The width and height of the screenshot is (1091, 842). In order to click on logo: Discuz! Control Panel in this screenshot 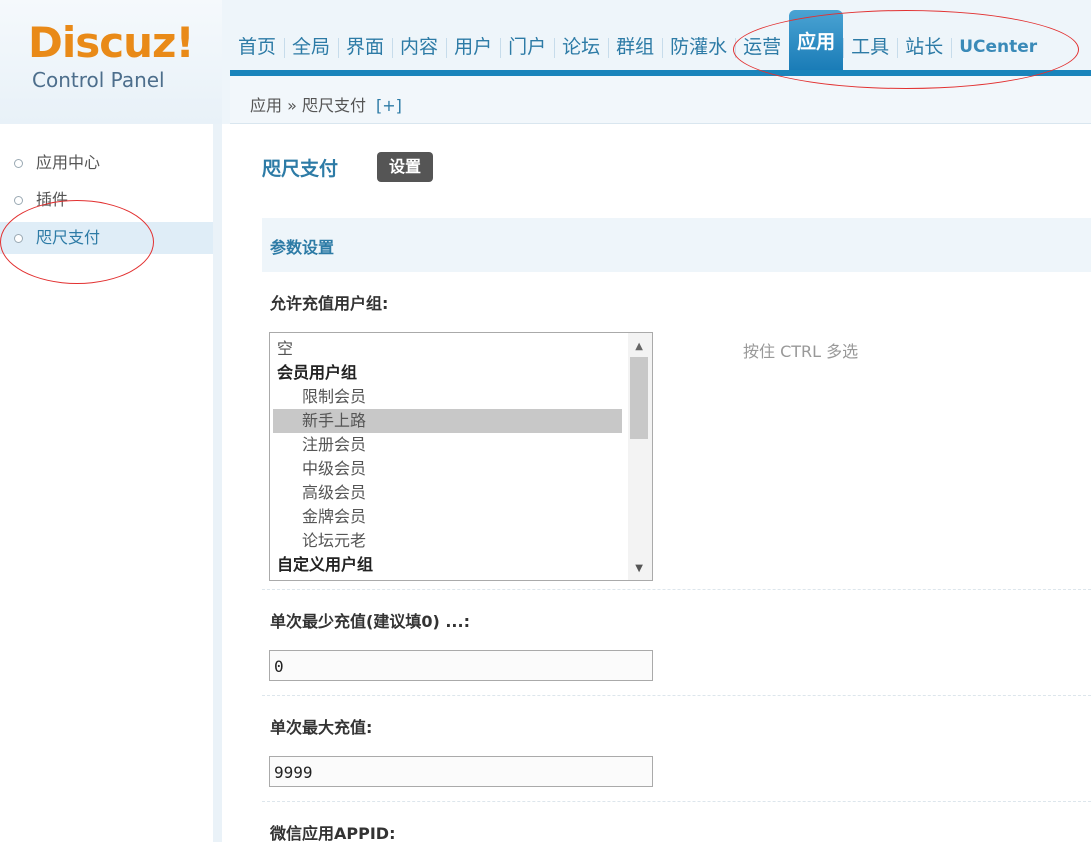, I will do `click(111, 62)`.